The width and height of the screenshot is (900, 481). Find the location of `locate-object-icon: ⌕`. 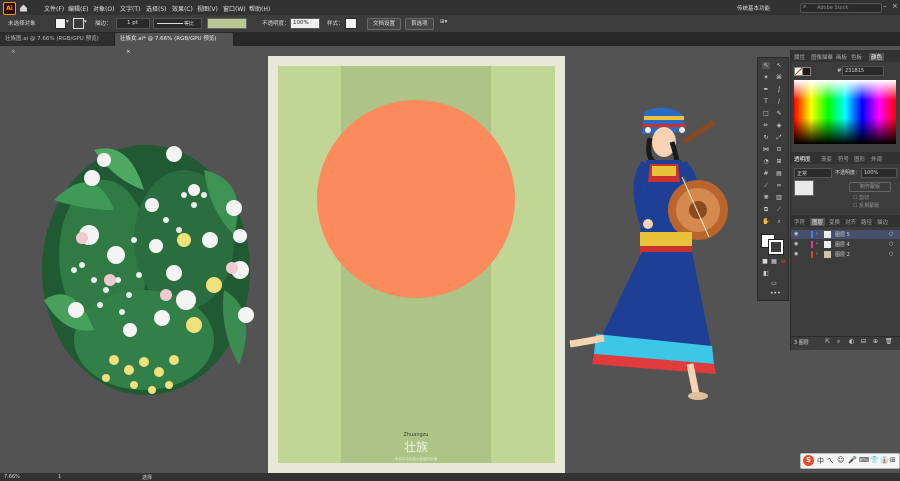

locate-object-icon: ⌕ is located at coordinates (838, 342).